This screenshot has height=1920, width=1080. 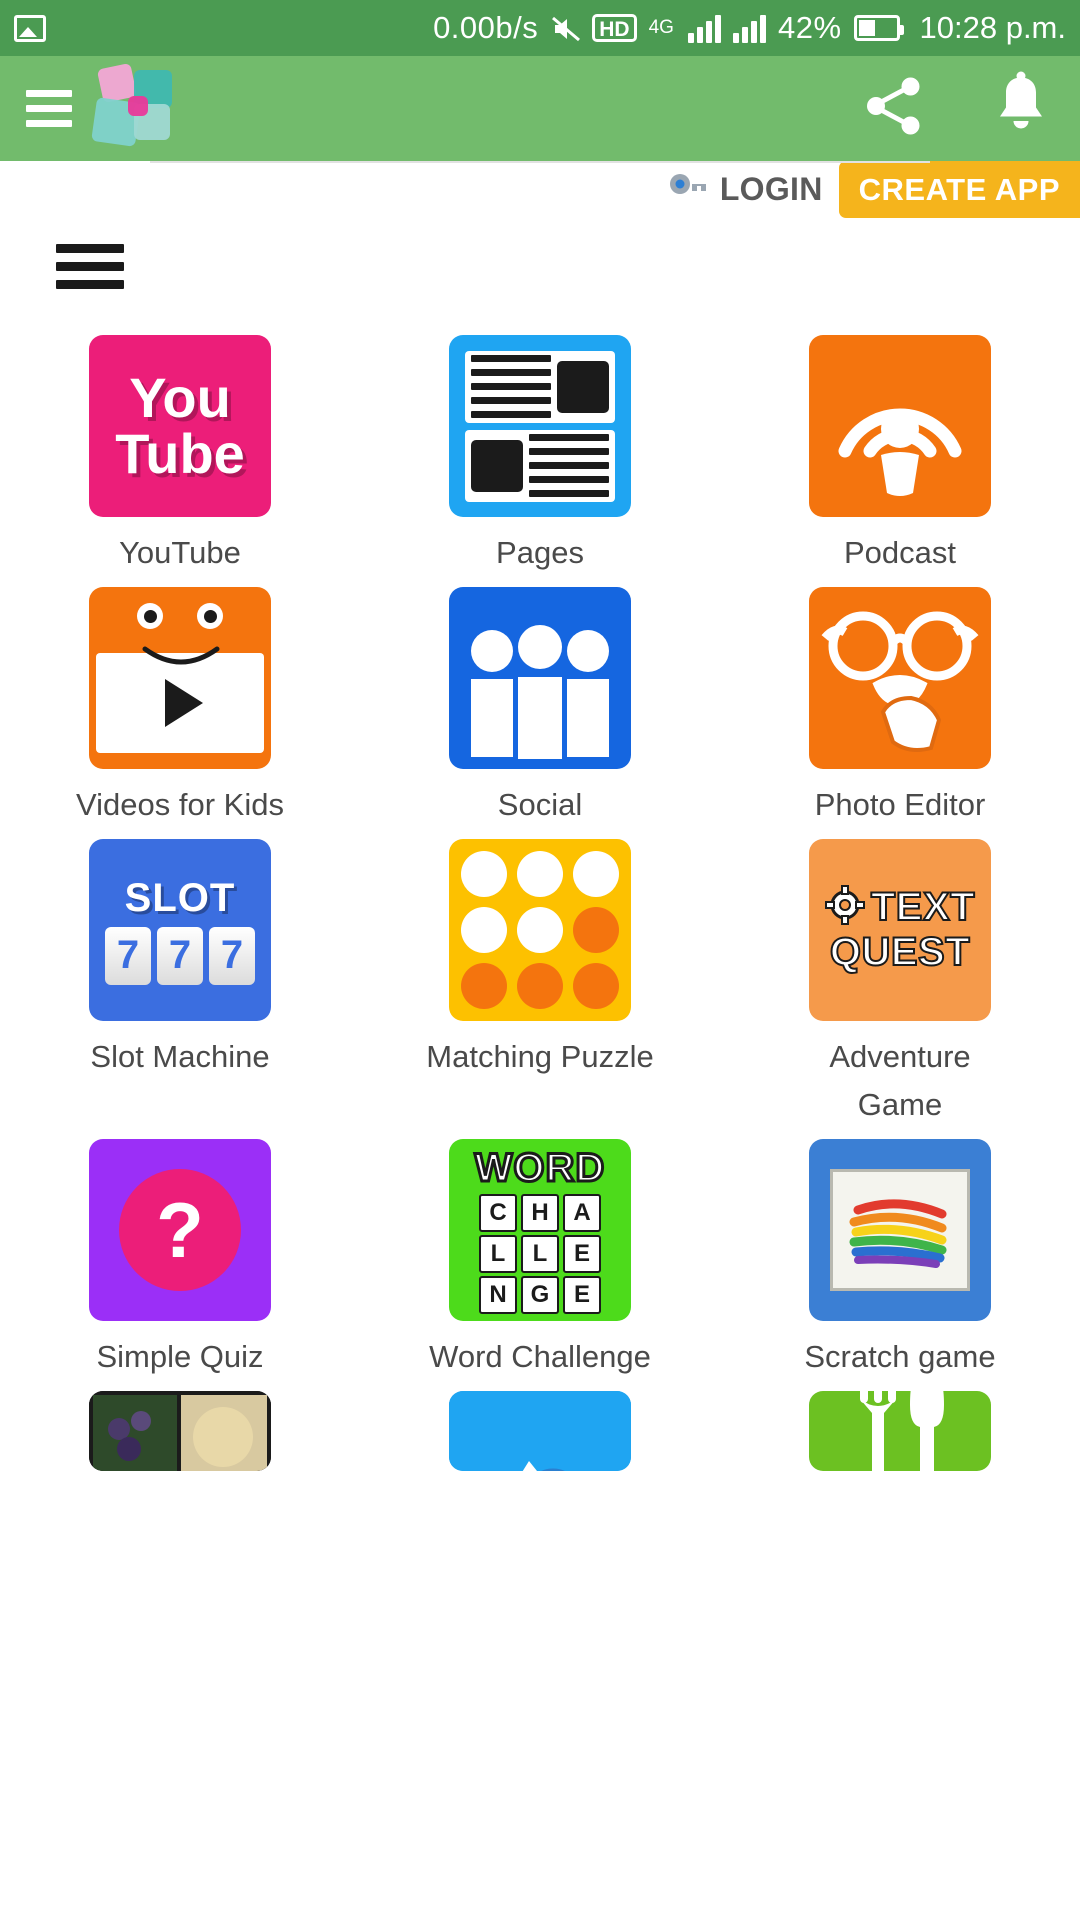 I want to click on grid-item-social: Social, so click(x=540, y=708).